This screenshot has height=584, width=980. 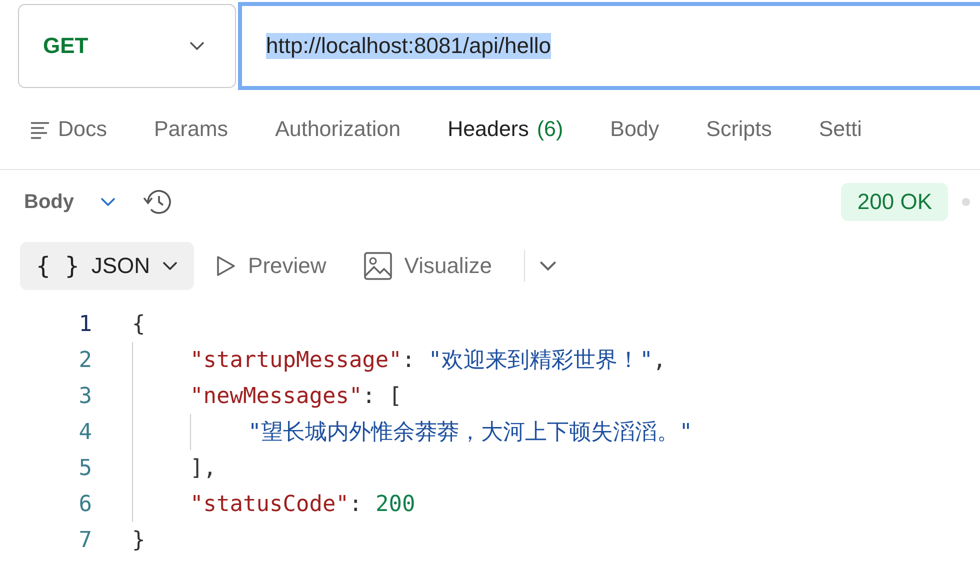 I want to click on tab: Authorization, so click(x=338, y=129).